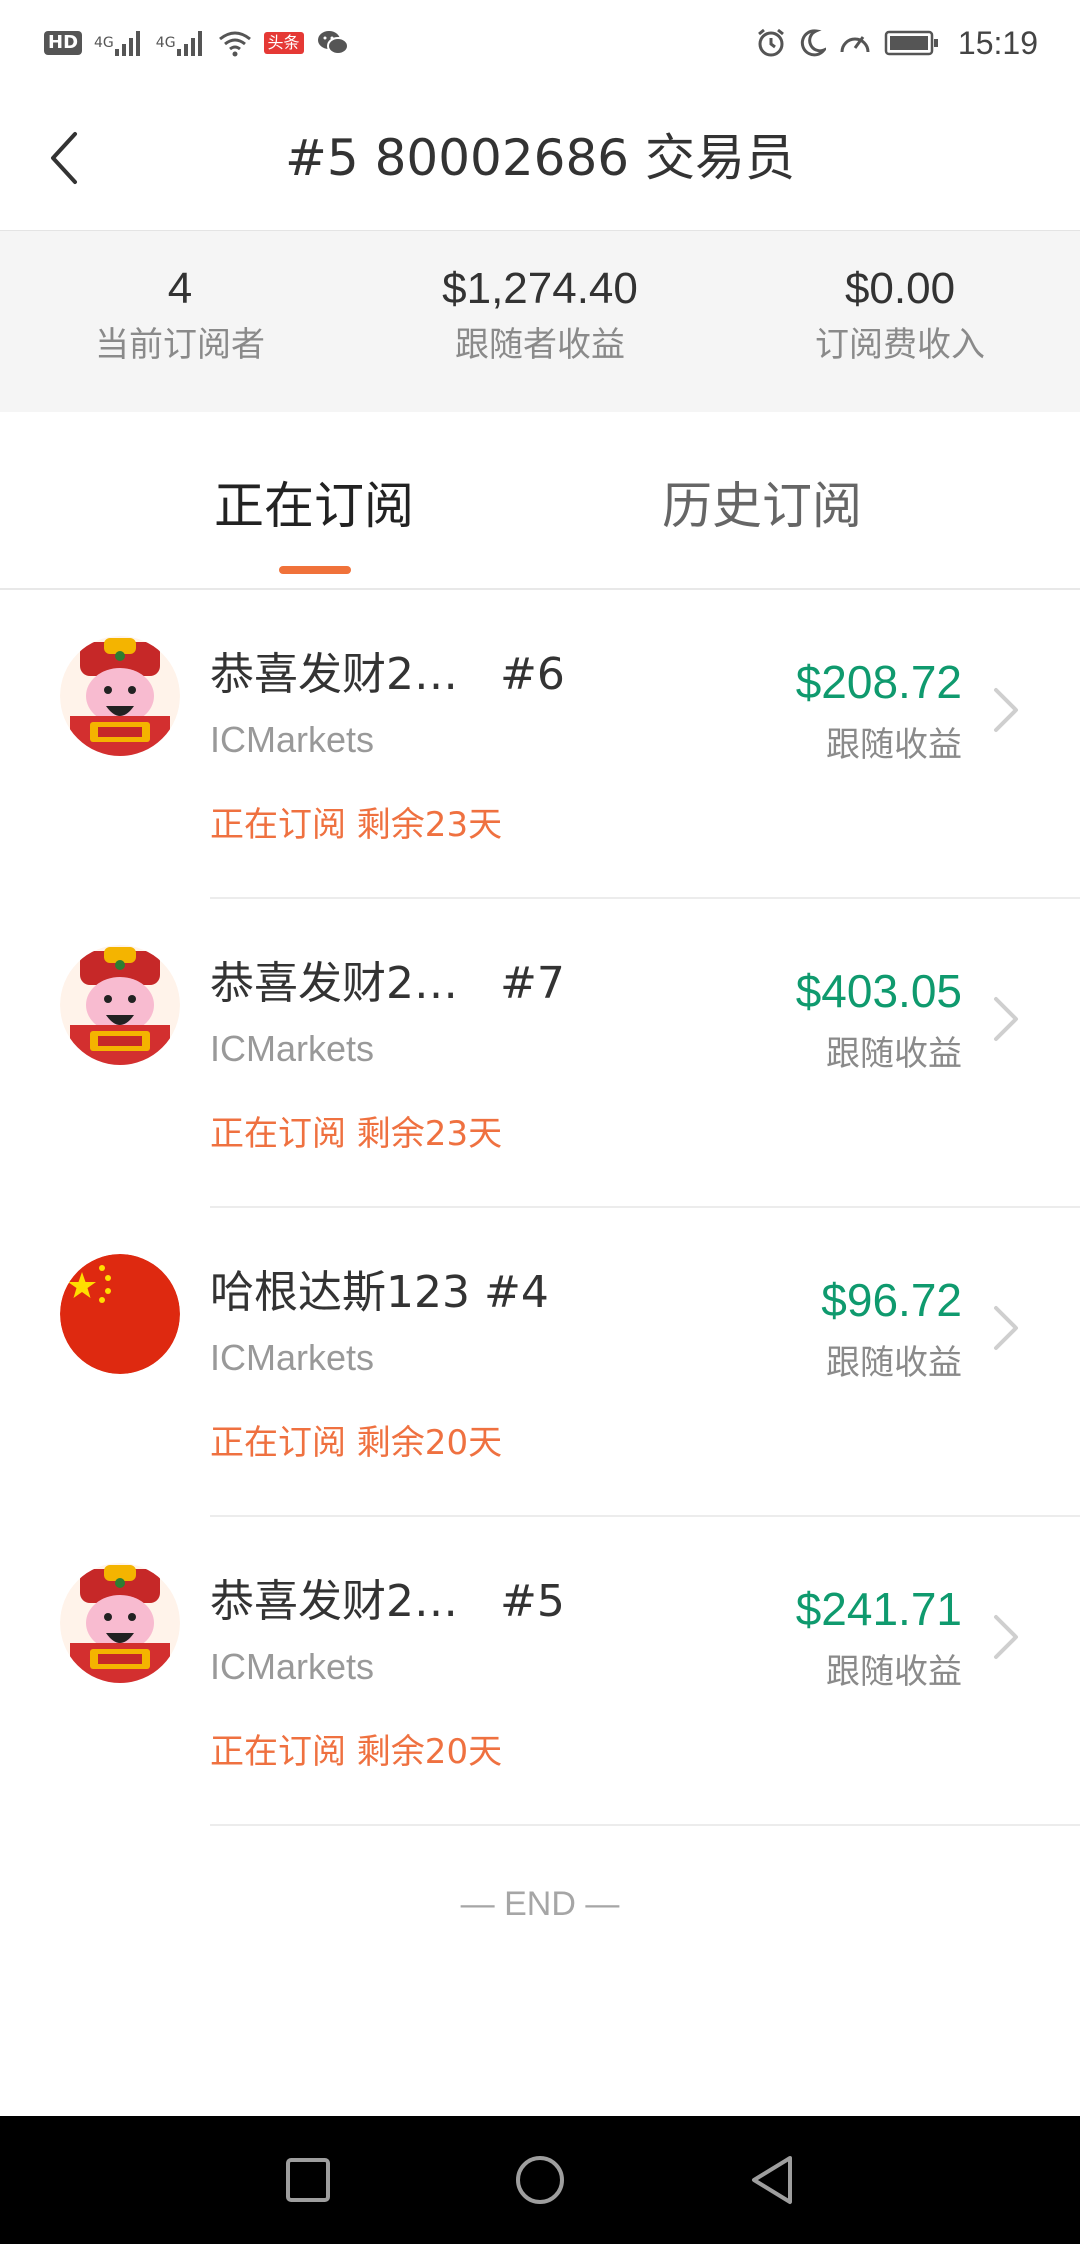 The width and height of the screenshot is (1080, 2244). I want to click on speed-icon, so click(855, 43).